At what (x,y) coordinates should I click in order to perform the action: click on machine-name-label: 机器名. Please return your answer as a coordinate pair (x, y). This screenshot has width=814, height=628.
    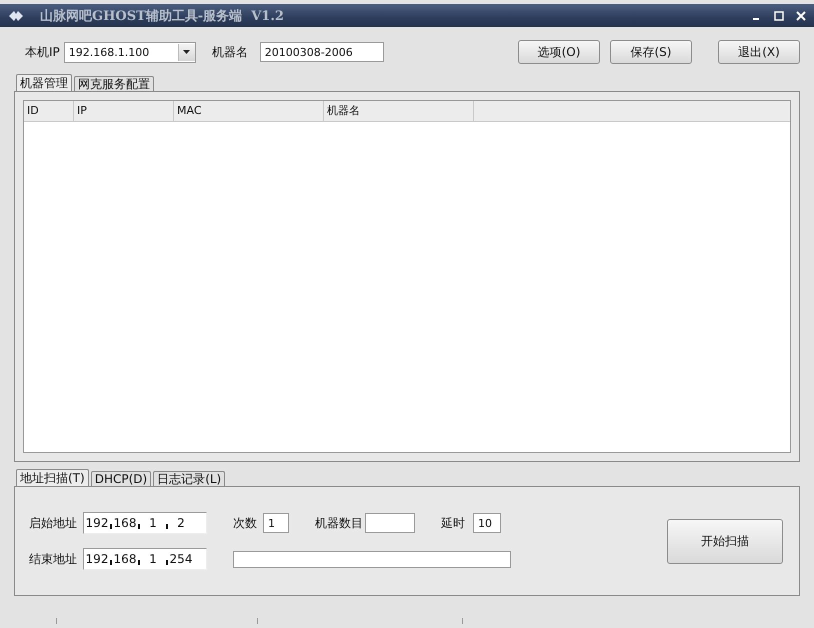
    Looking at the image, I should click on (230, 52).